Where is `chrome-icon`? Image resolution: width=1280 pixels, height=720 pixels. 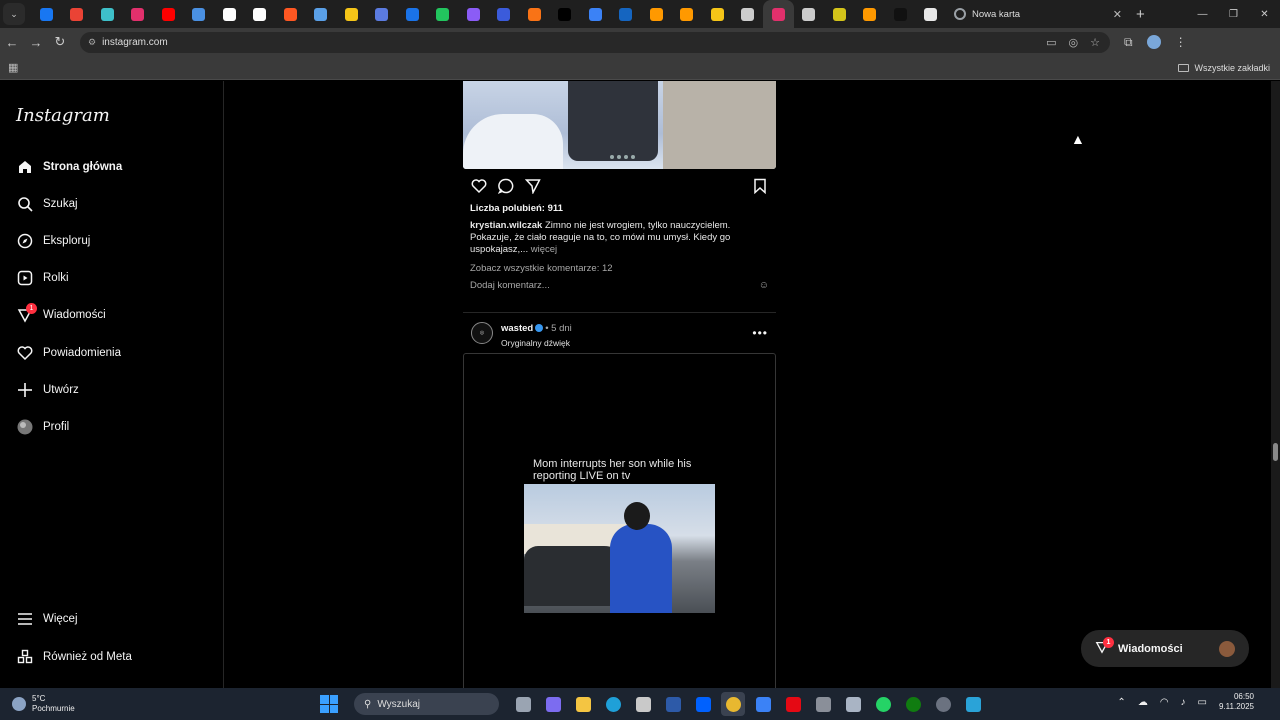
chrome-icon is located at coordinates (733, 704).